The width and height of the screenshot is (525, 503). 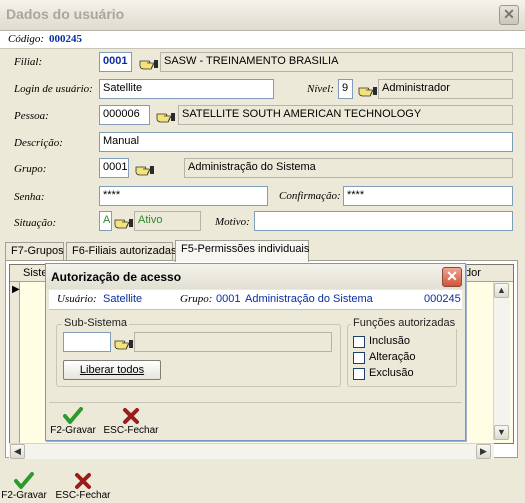 I want to click on dialog-grupo-code: 0001, so click(x=228, y=299).